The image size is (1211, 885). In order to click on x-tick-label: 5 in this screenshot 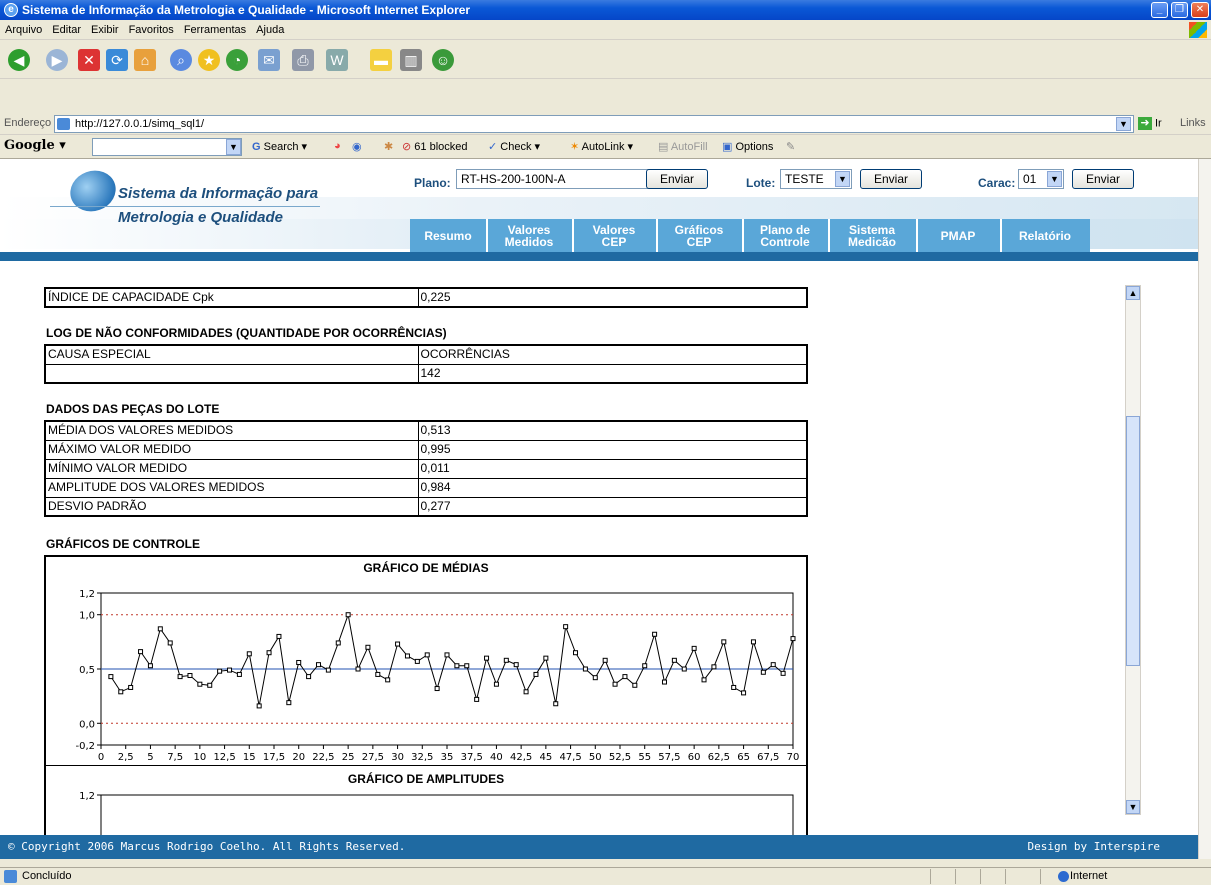, I will do `click(150, 757)`.